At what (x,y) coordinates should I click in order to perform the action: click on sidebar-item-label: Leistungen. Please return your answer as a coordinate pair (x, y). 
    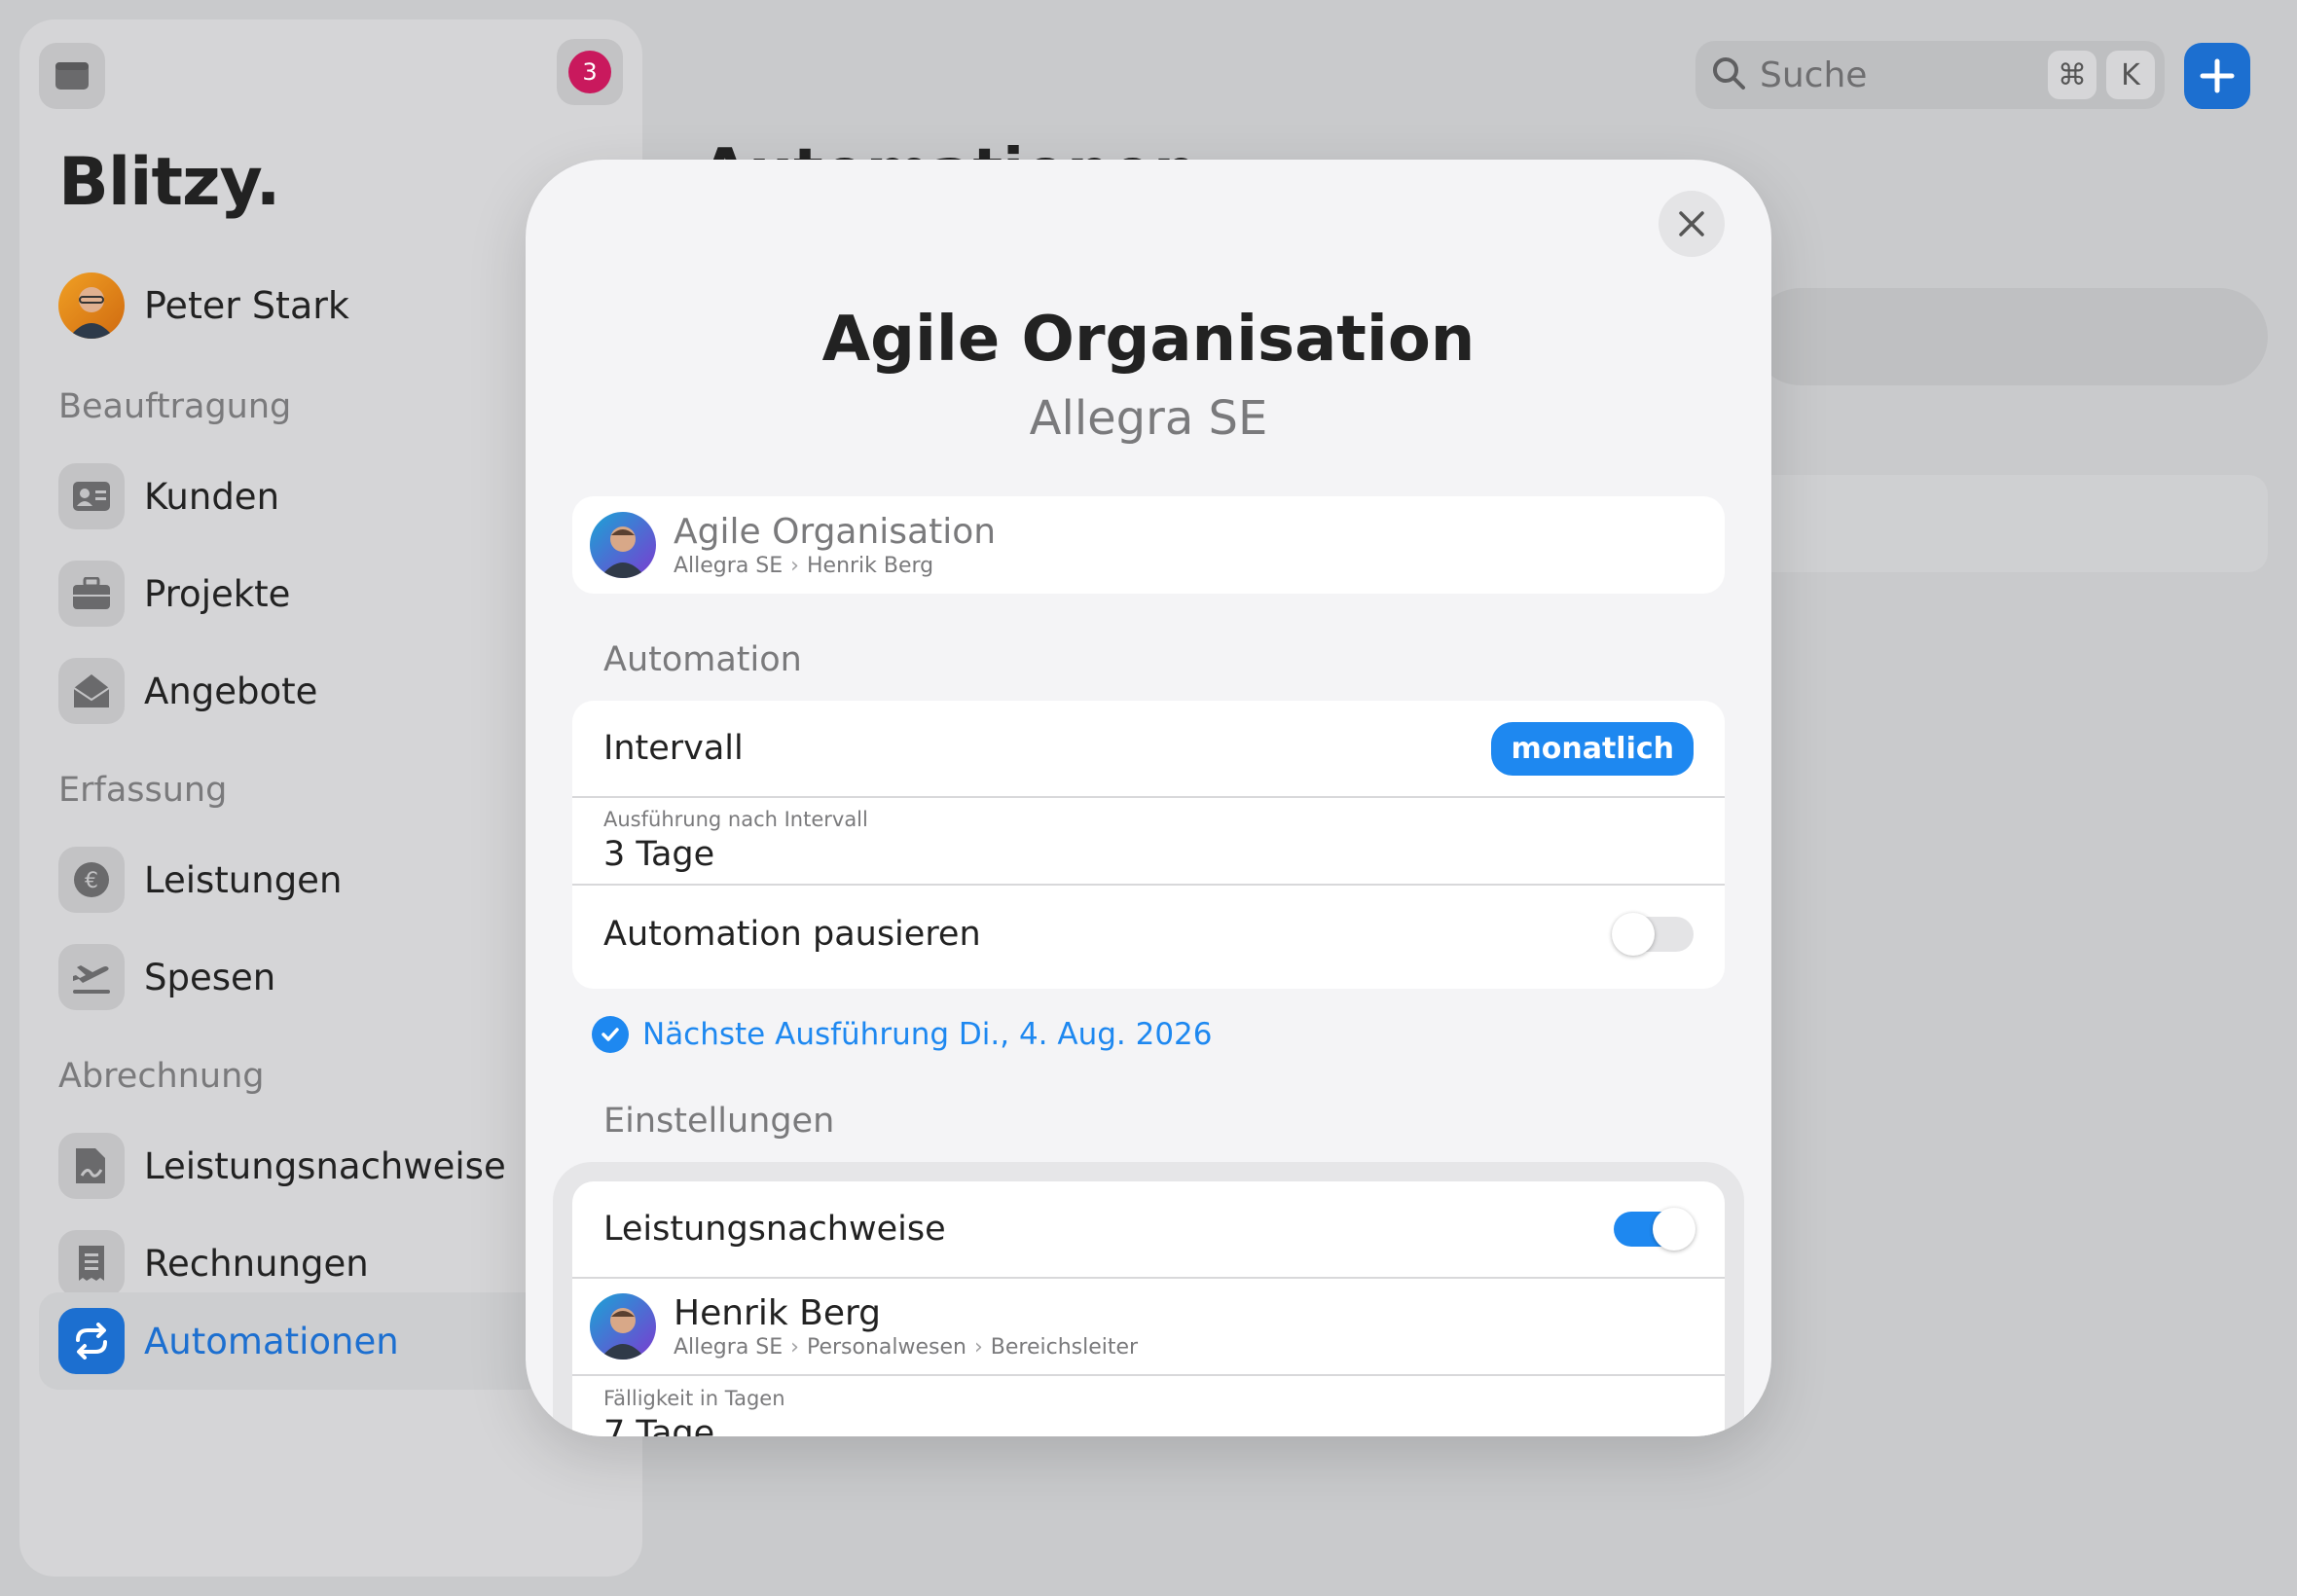
    Looking at the image, I should click on (243, 879).